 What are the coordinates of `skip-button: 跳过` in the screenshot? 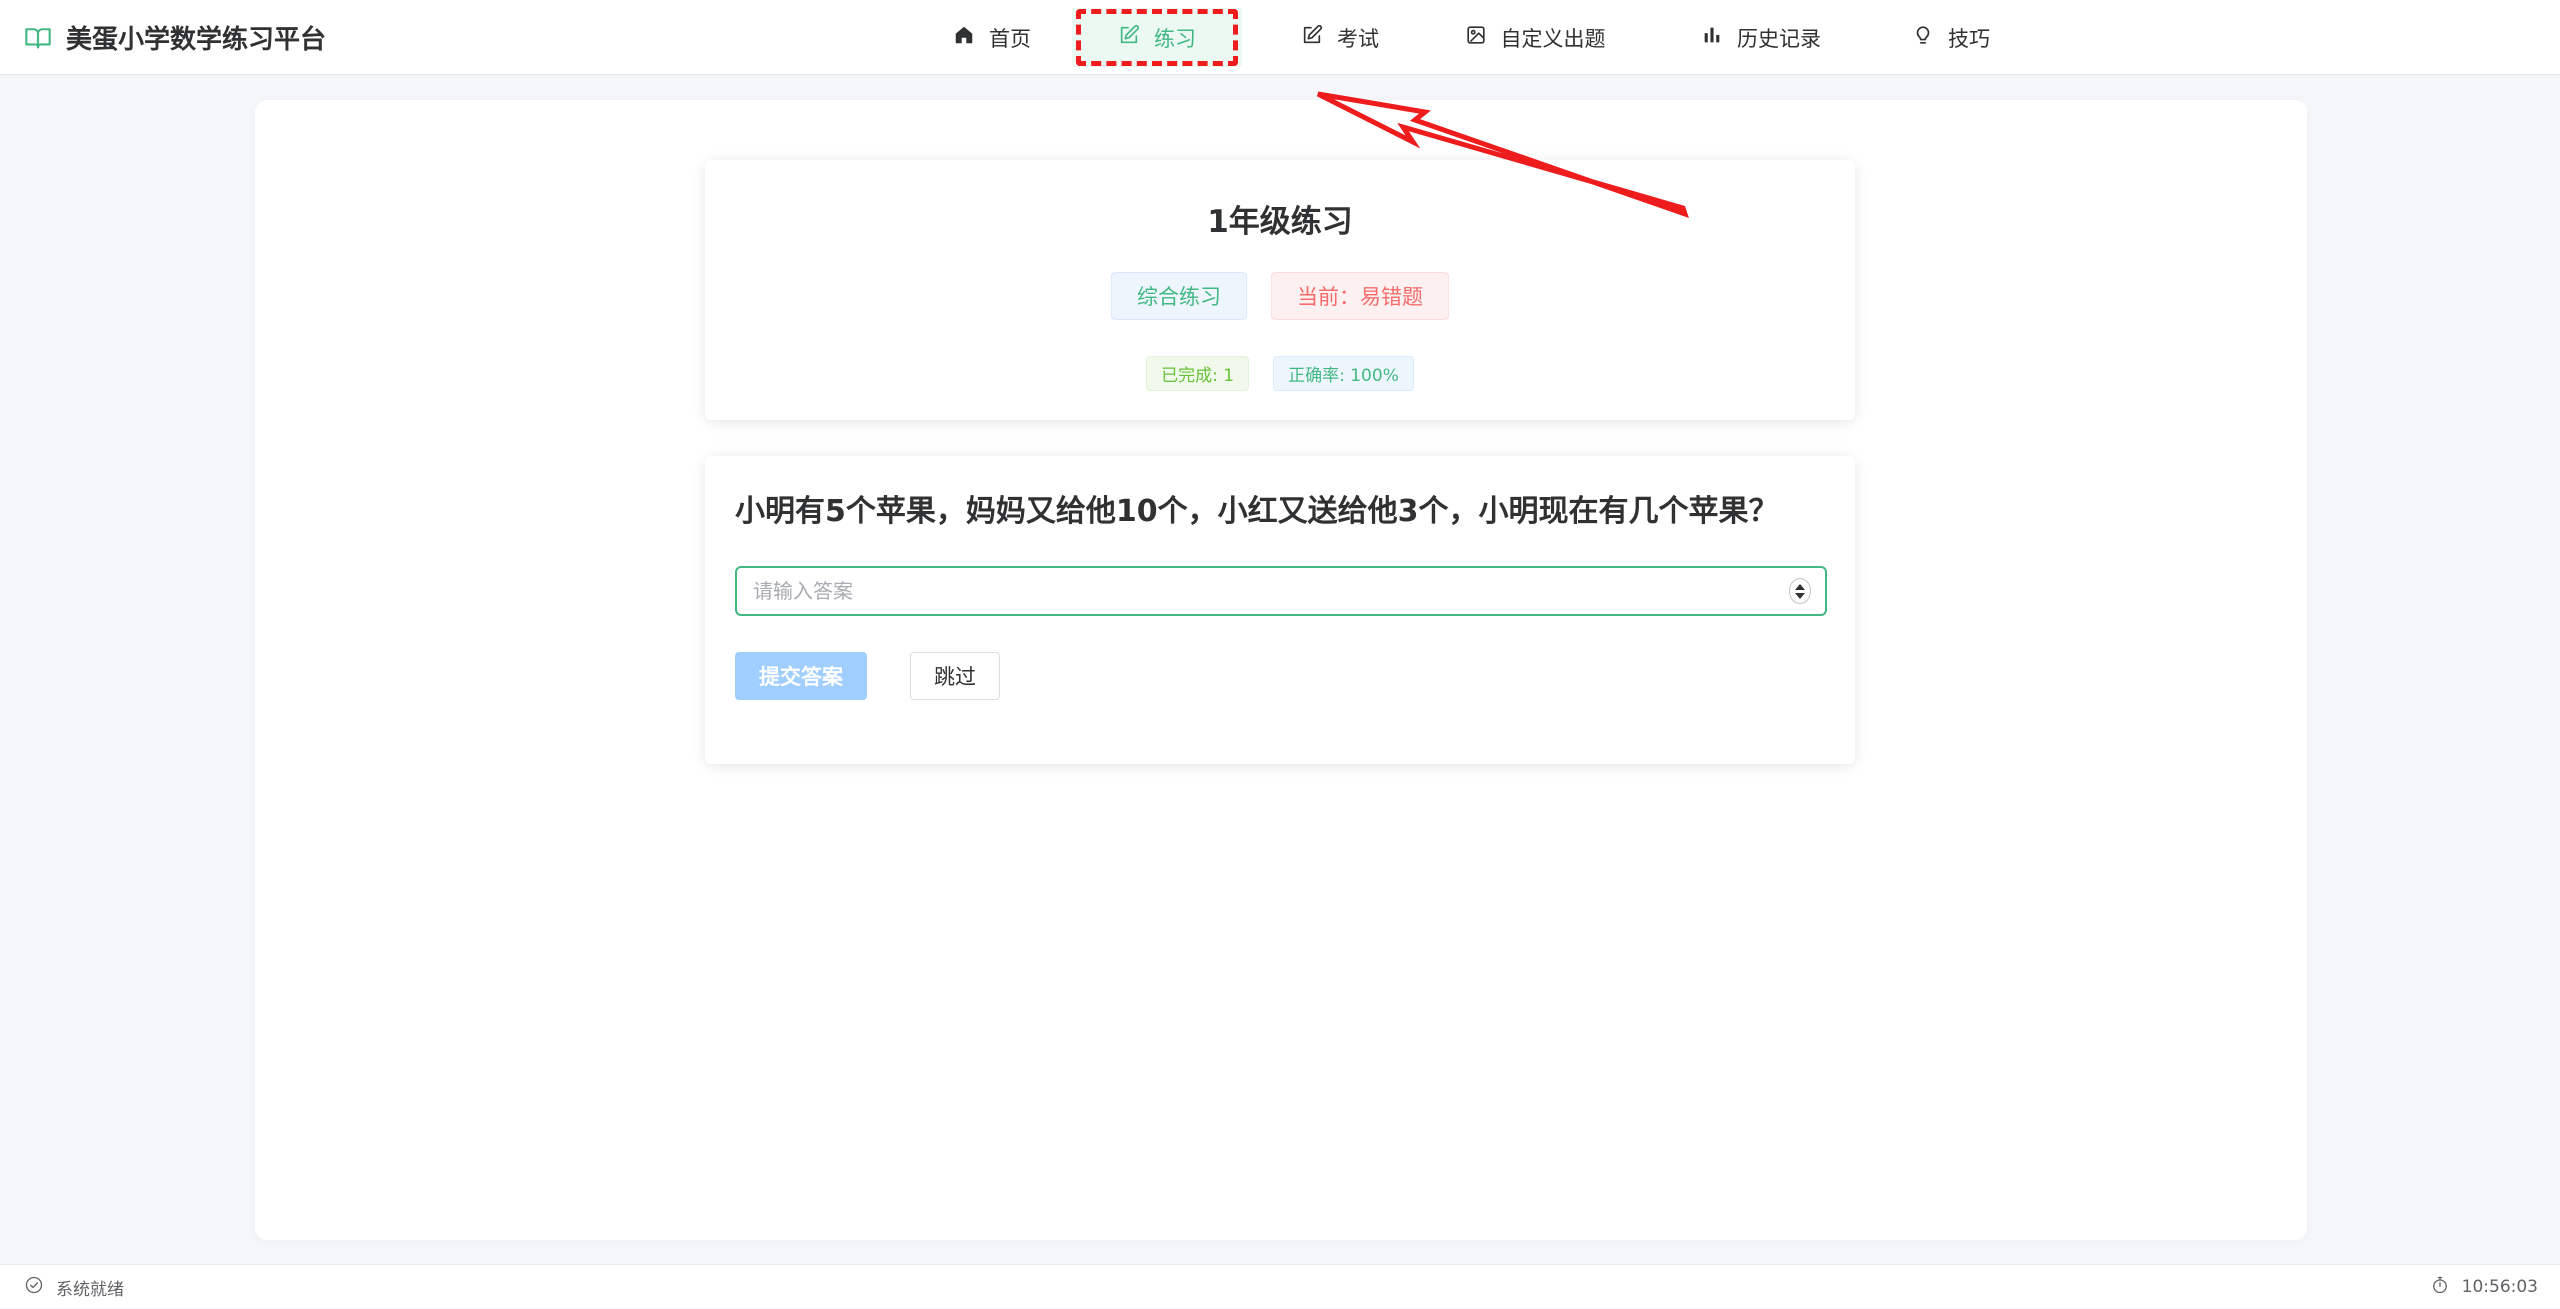 It's located at (955, 676).